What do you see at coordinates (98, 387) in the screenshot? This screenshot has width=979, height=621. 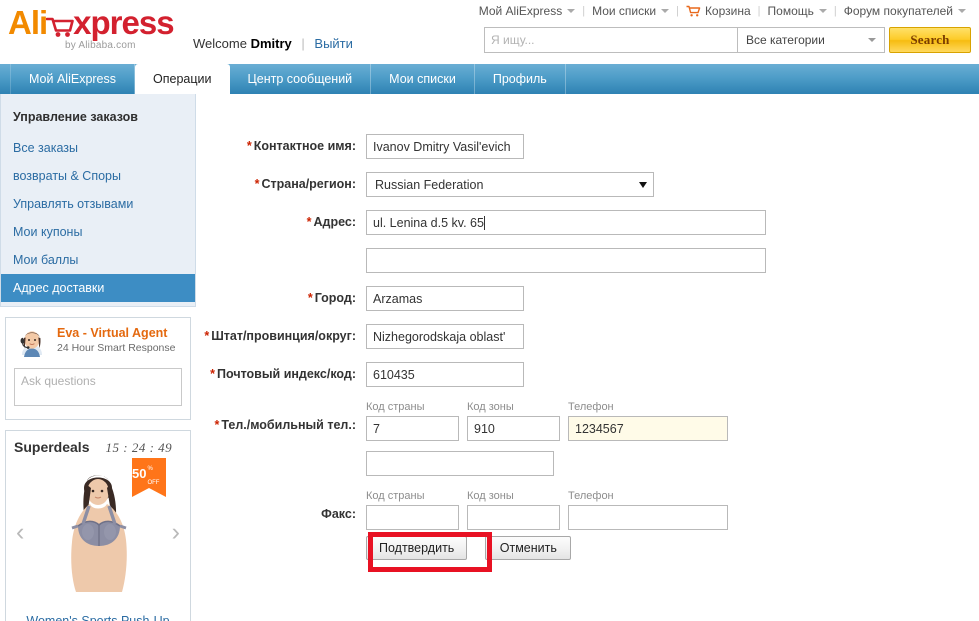 I see `ask-questions-input` at bounding box center [98, 387].